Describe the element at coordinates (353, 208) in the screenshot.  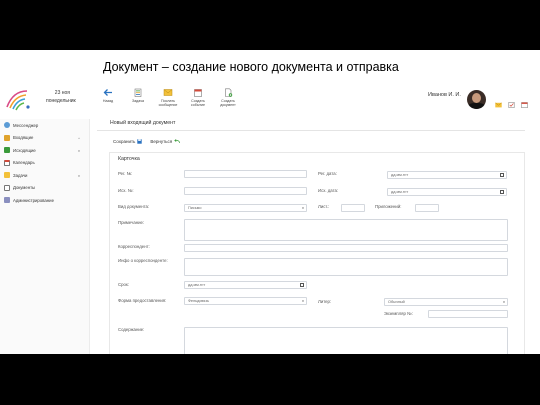
I see `sheets-input` at that location.